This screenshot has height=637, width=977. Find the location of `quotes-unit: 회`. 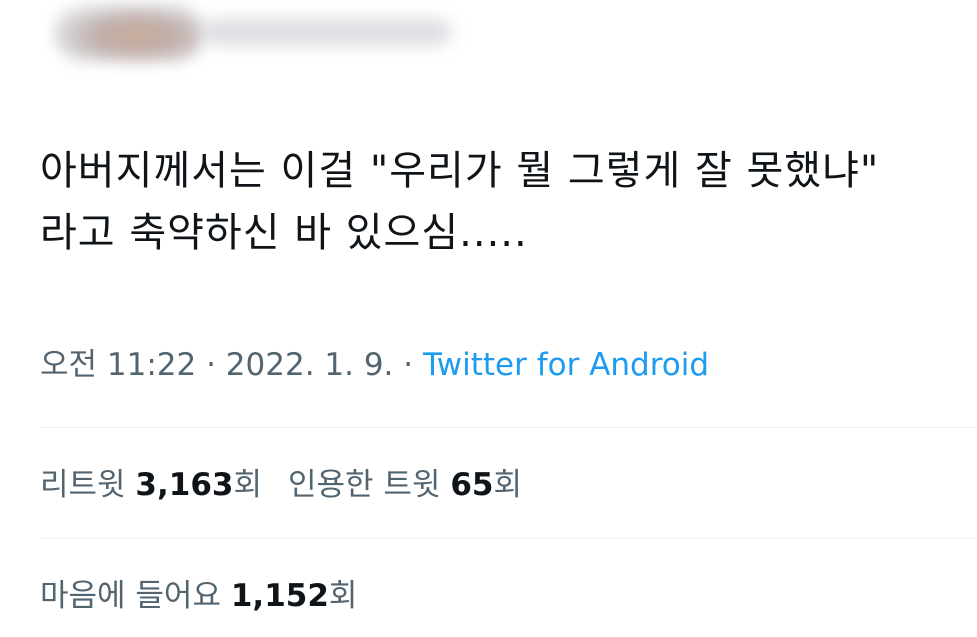

quotes-unit: 회 is located at coordinates (508, 485).